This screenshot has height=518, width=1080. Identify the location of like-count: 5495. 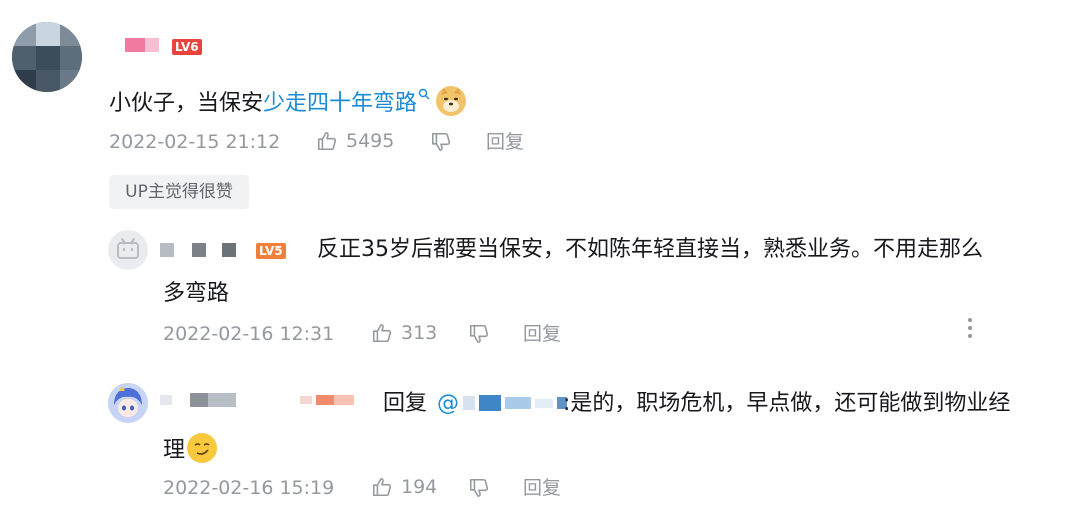
(370, 141).